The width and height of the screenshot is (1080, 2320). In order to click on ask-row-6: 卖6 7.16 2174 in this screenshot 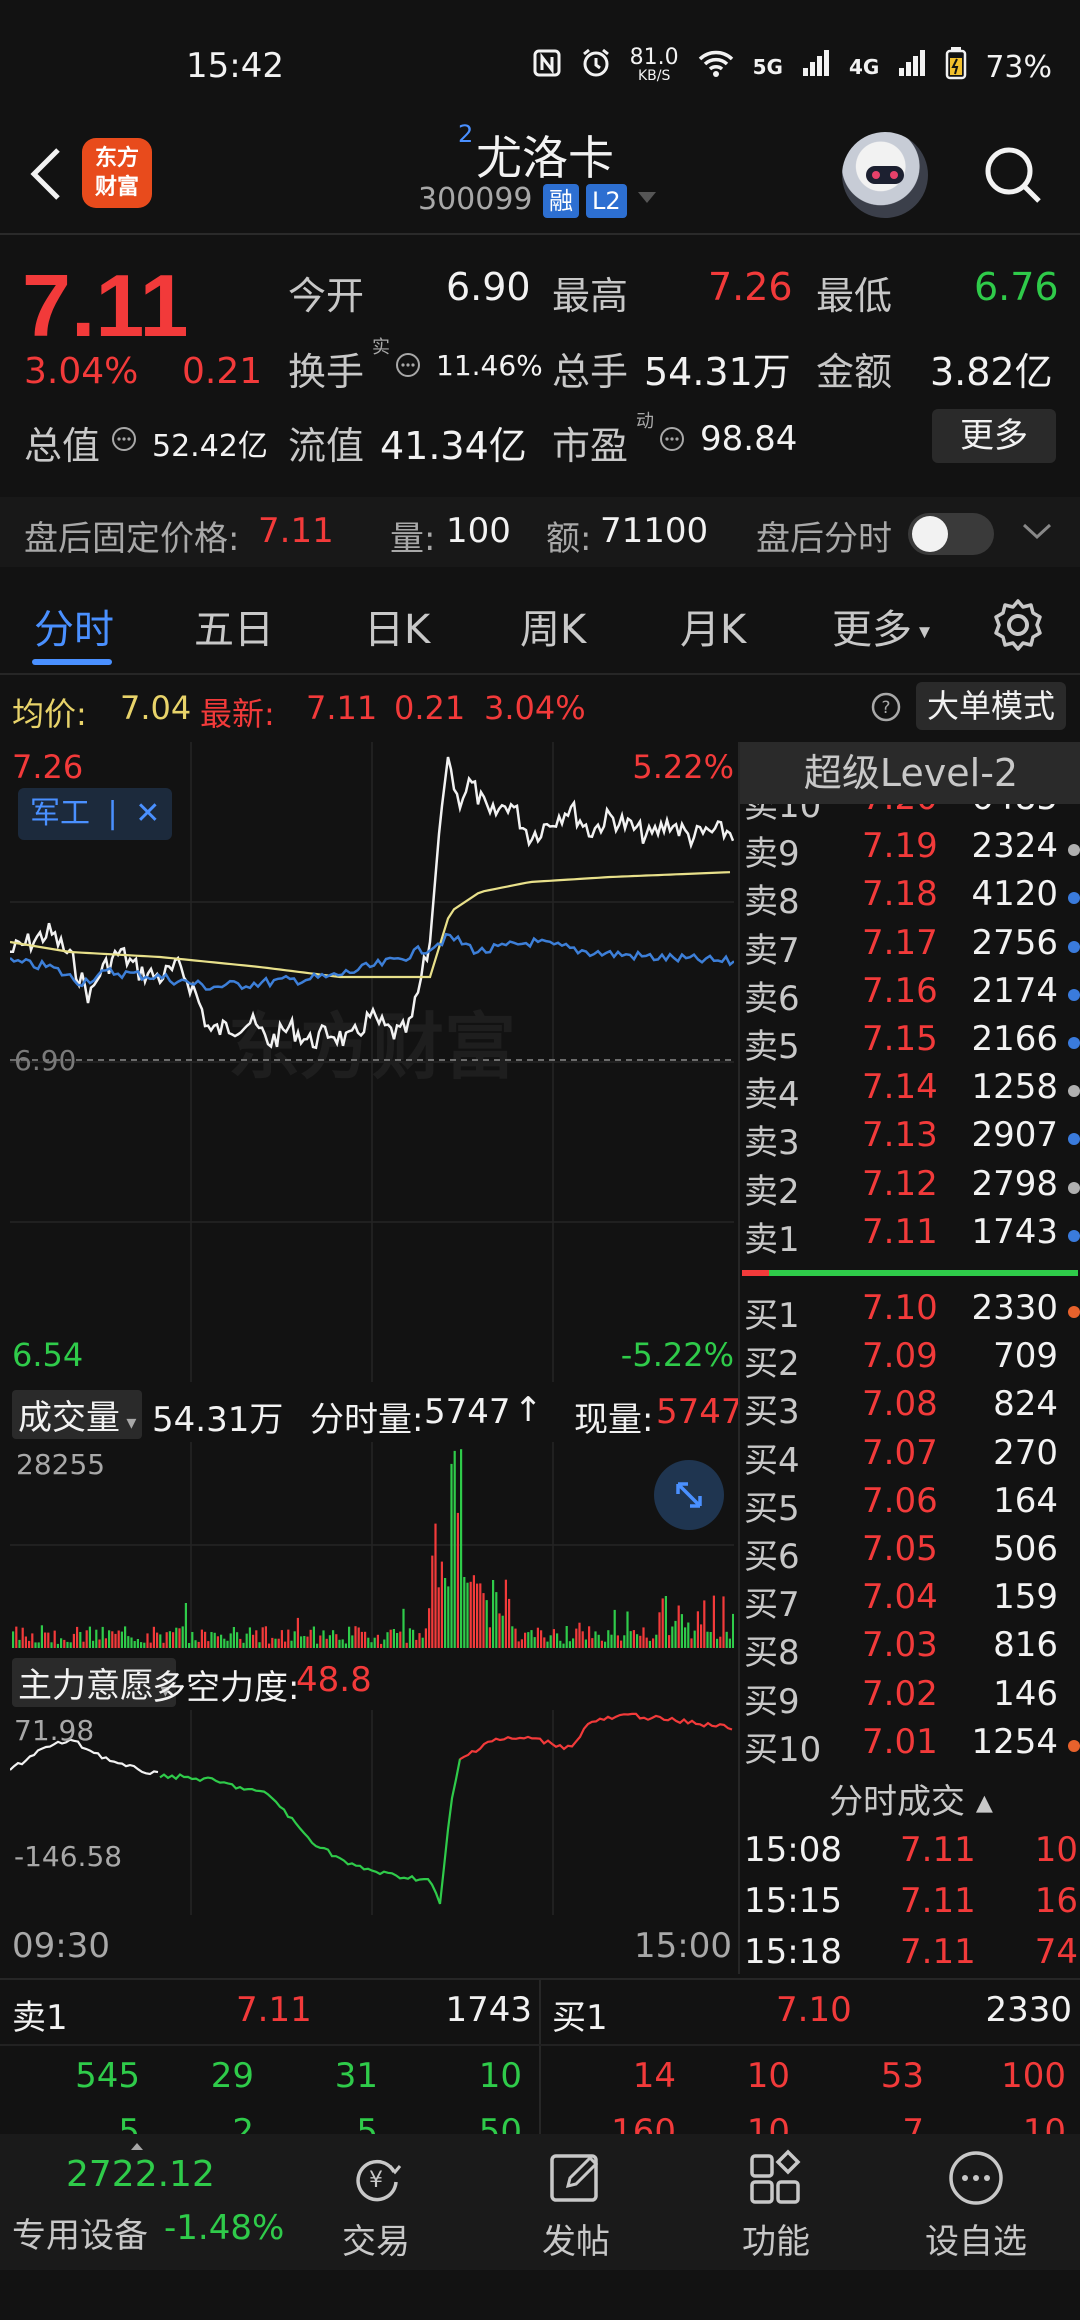, I will do `click(910, 995)`.